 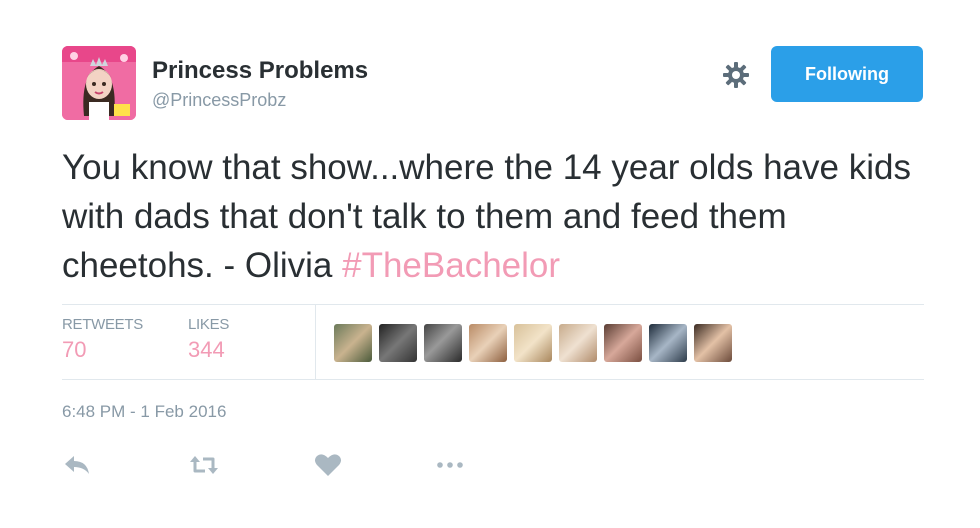 What do you see at coordinates (77, 465) in the screenshot?
I see `reply-icon` at bounding box center [77, 465].